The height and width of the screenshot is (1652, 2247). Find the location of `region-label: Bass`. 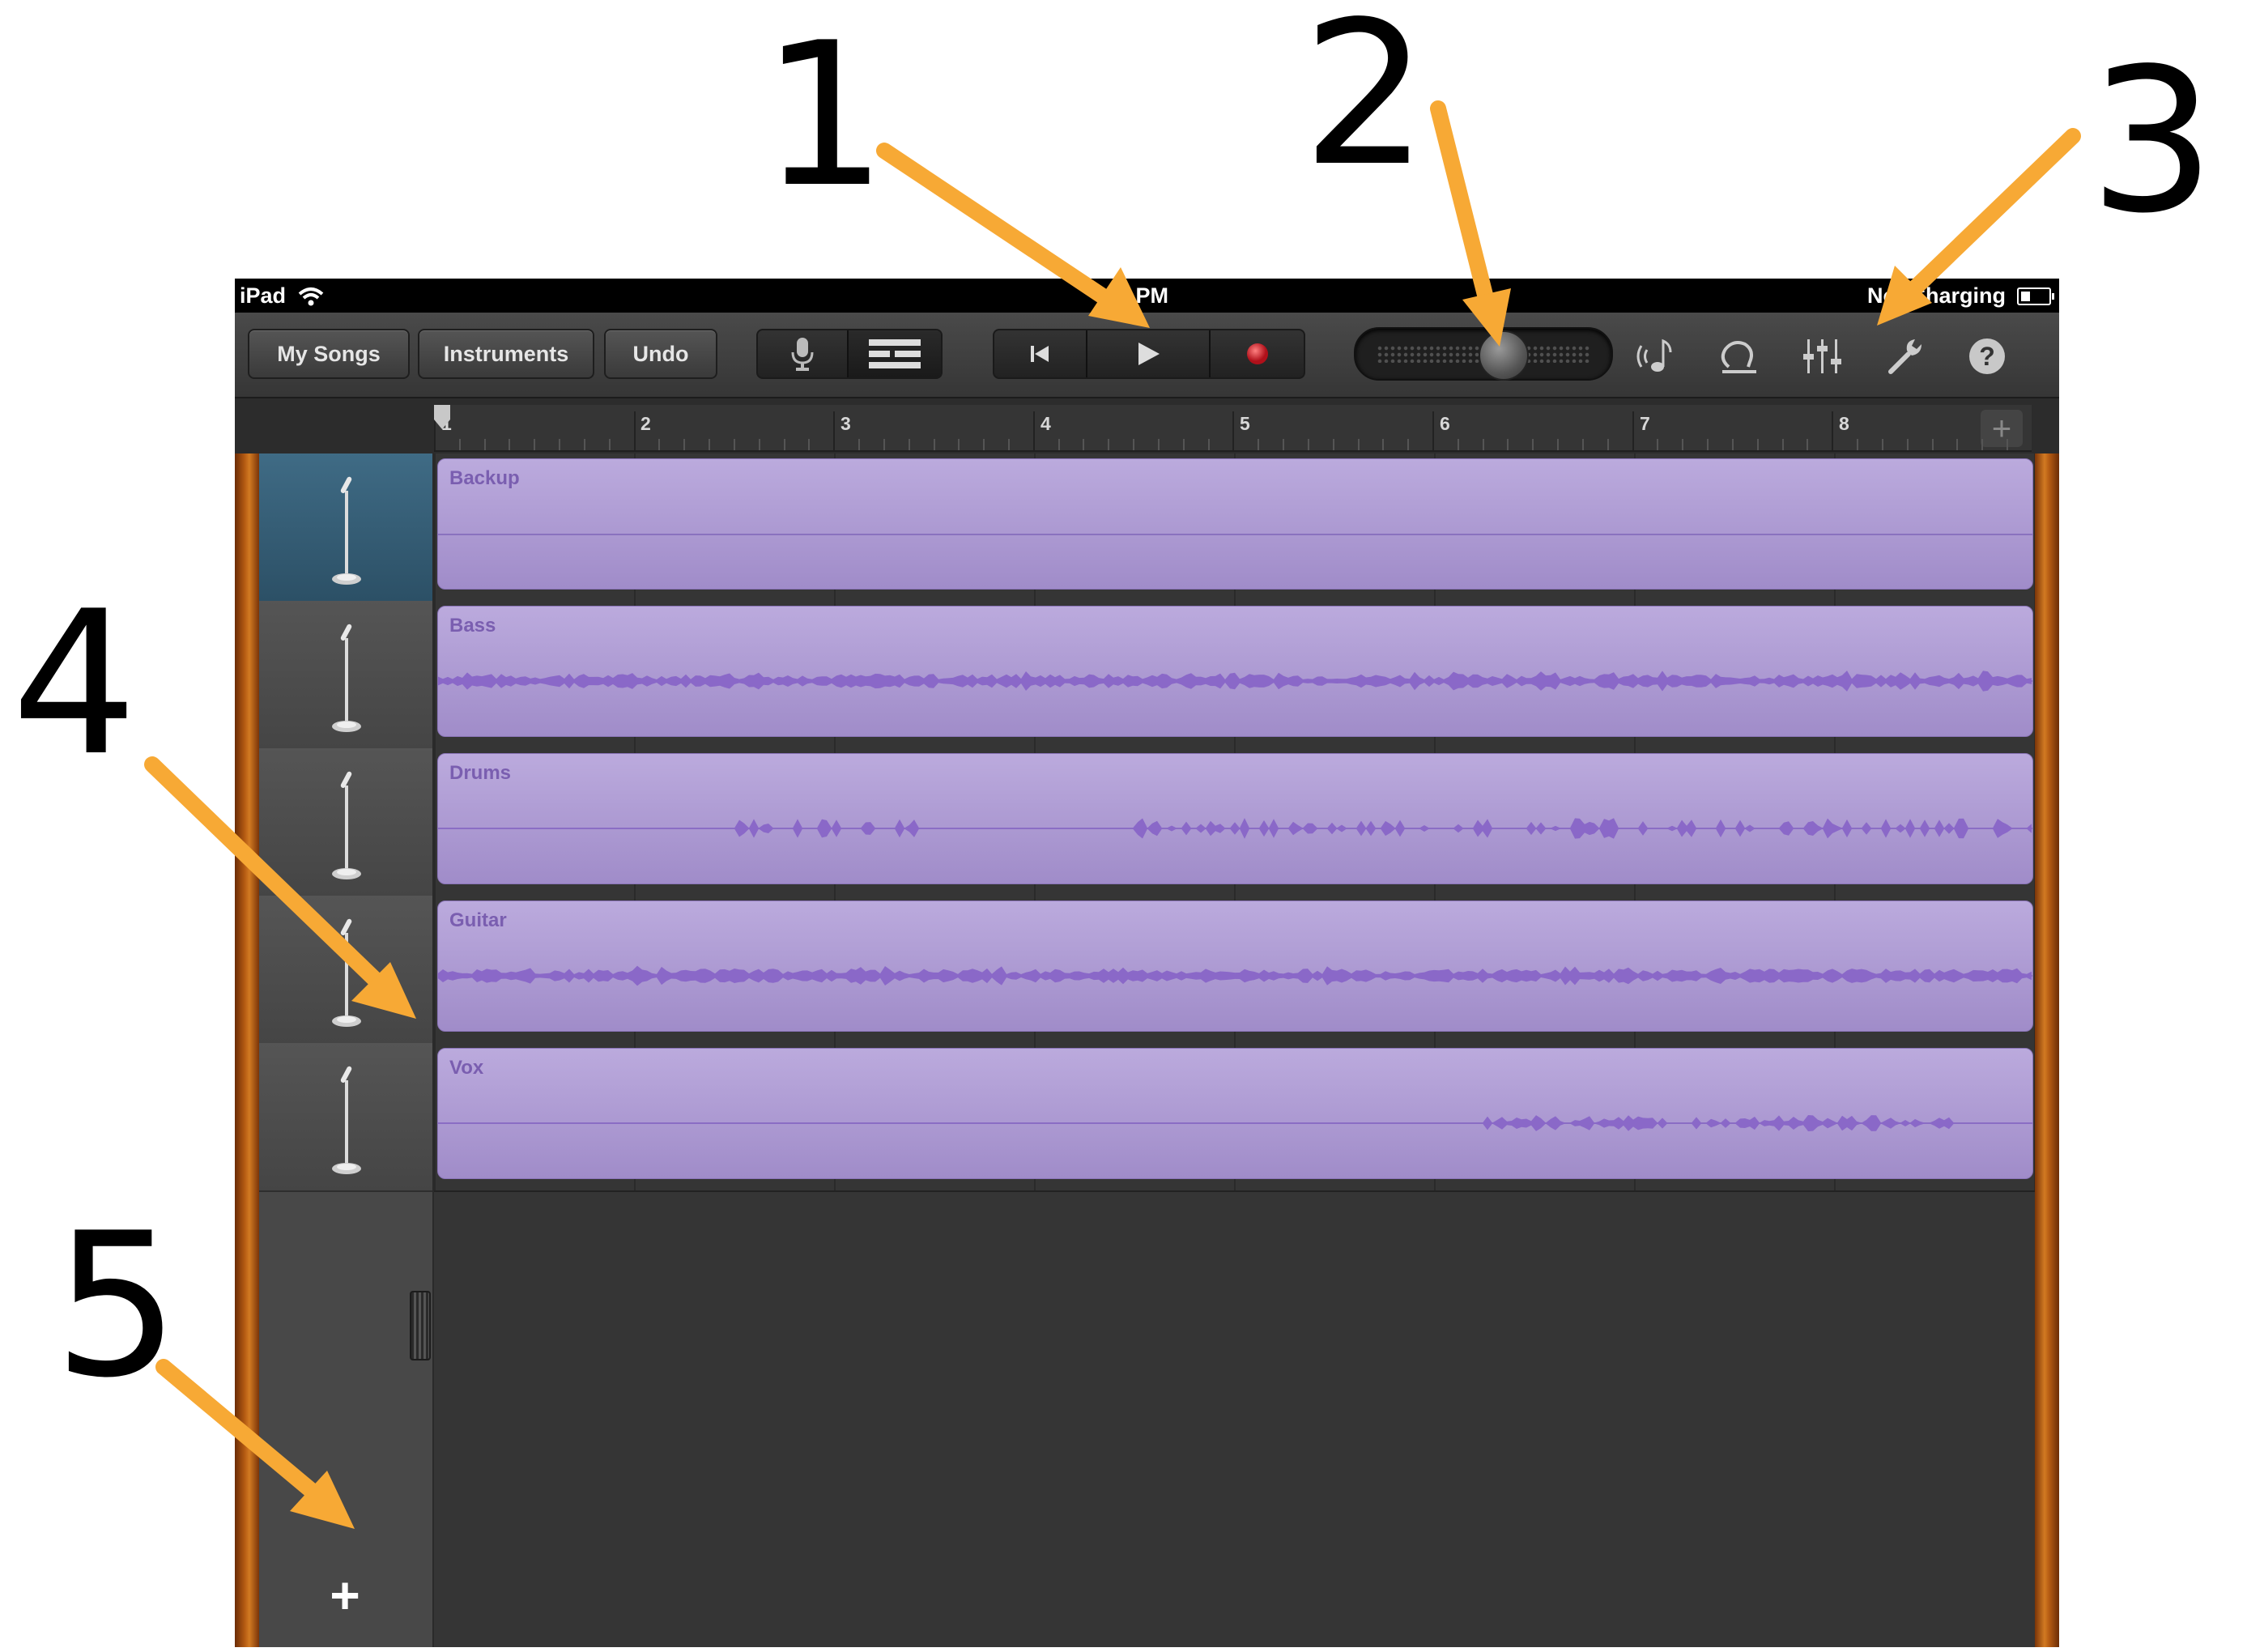

region-label: Bass is located at coordinates (472, 626).